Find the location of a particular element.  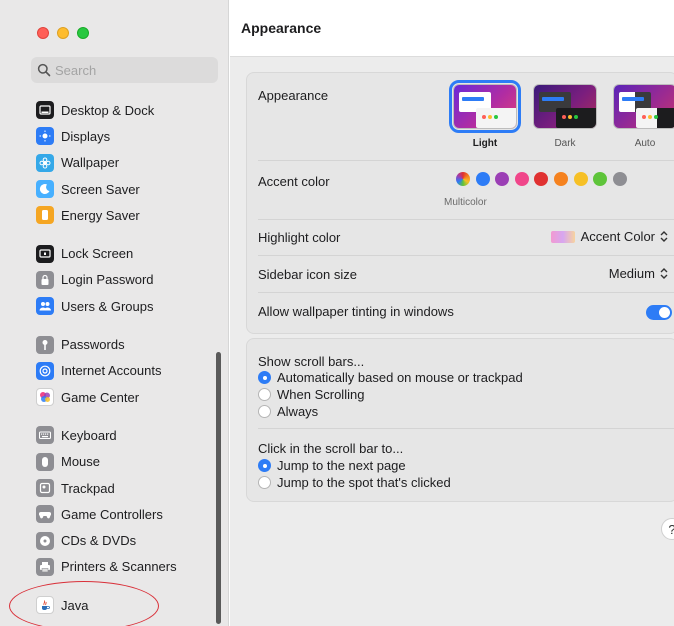

appearance-option-auto: Auto is located at coordinates (639, 116).